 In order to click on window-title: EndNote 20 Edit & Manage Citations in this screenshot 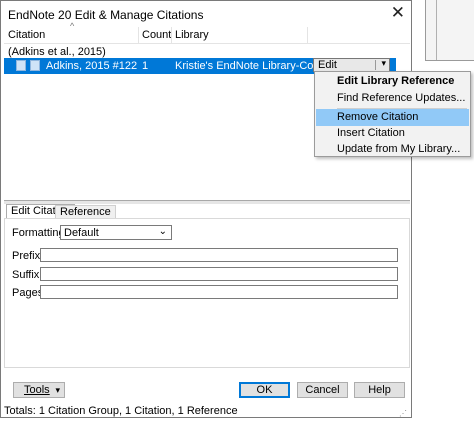, I will do `click(106, 15)`.